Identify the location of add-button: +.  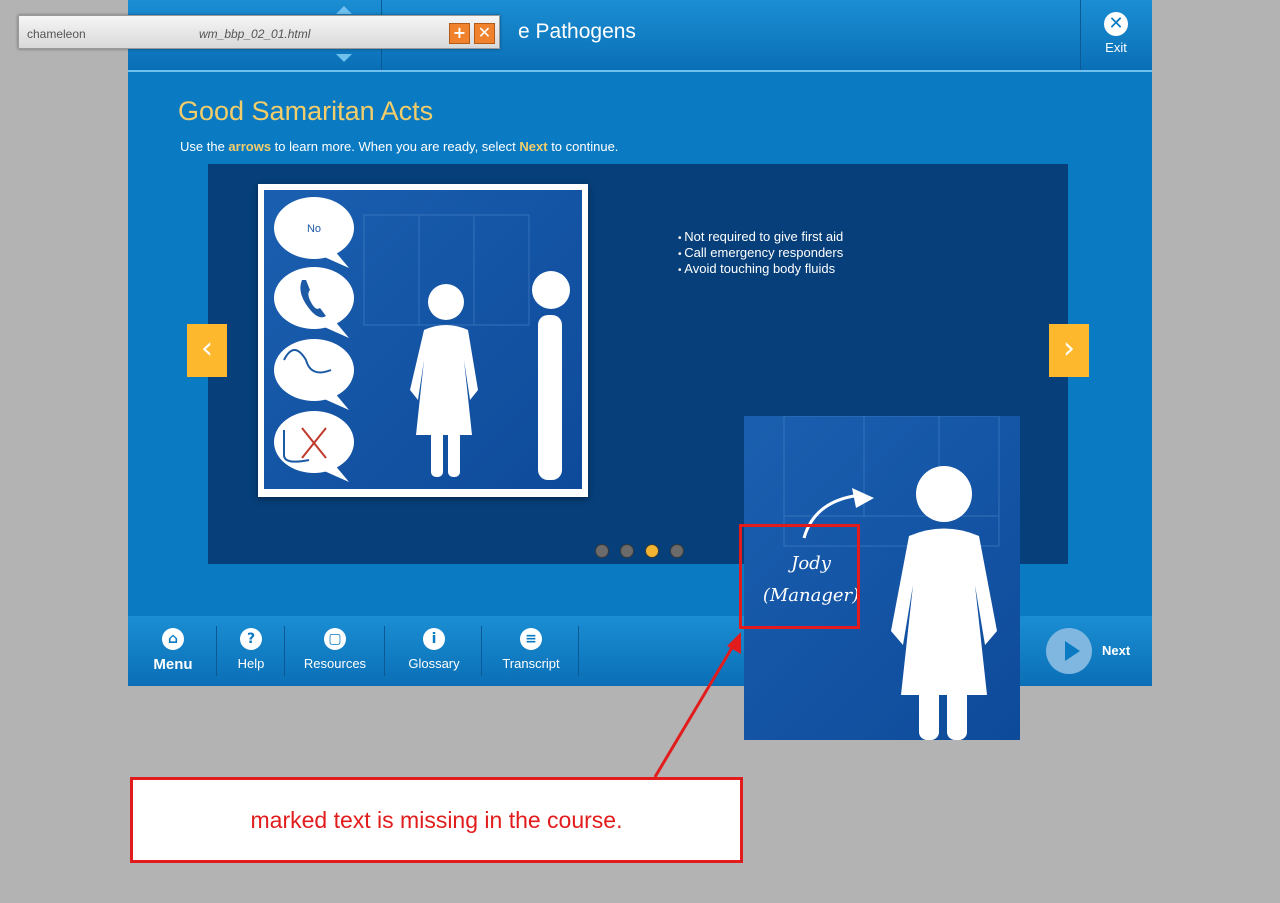
(459, 33).